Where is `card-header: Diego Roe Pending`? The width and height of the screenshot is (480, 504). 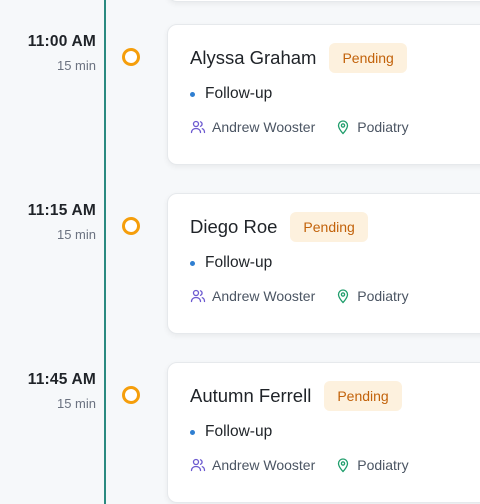 card-header: Diego Roe Pending is located at coordinates (279, 227).